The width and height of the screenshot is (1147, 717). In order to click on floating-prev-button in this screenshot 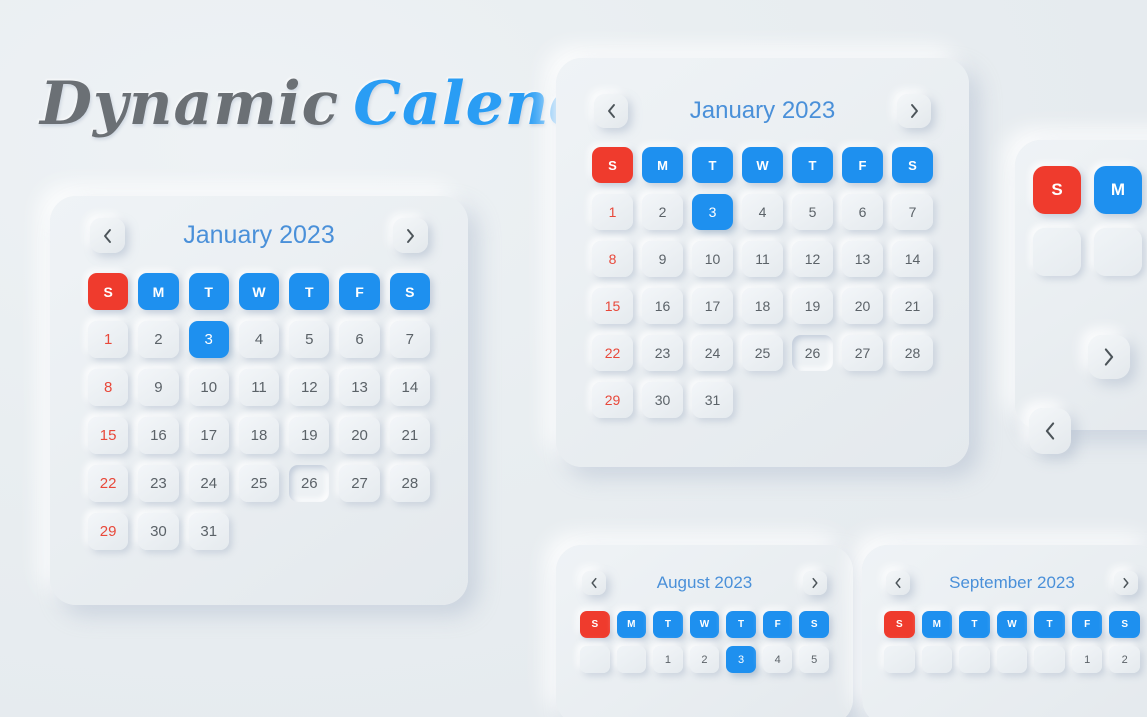, I will do `click(1050, 431)`.